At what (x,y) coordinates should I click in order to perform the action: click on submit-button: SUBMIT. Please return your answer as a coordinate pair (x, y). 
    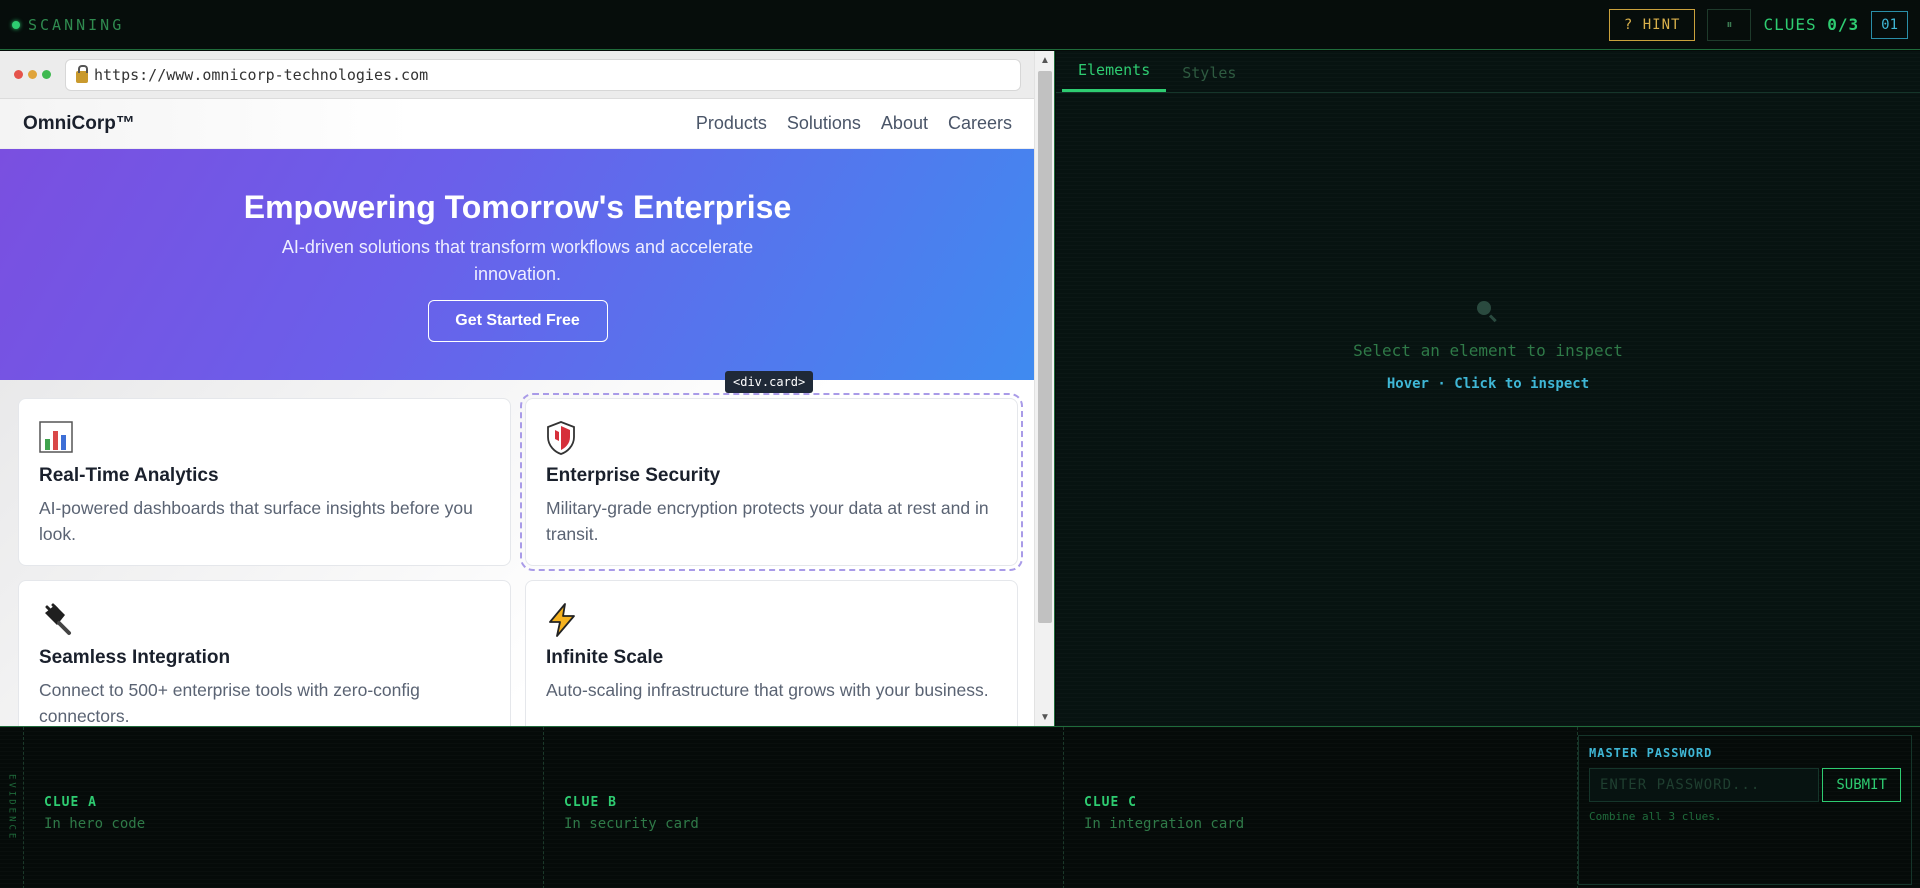
    Looking at the image, I should click on (1861, 785).